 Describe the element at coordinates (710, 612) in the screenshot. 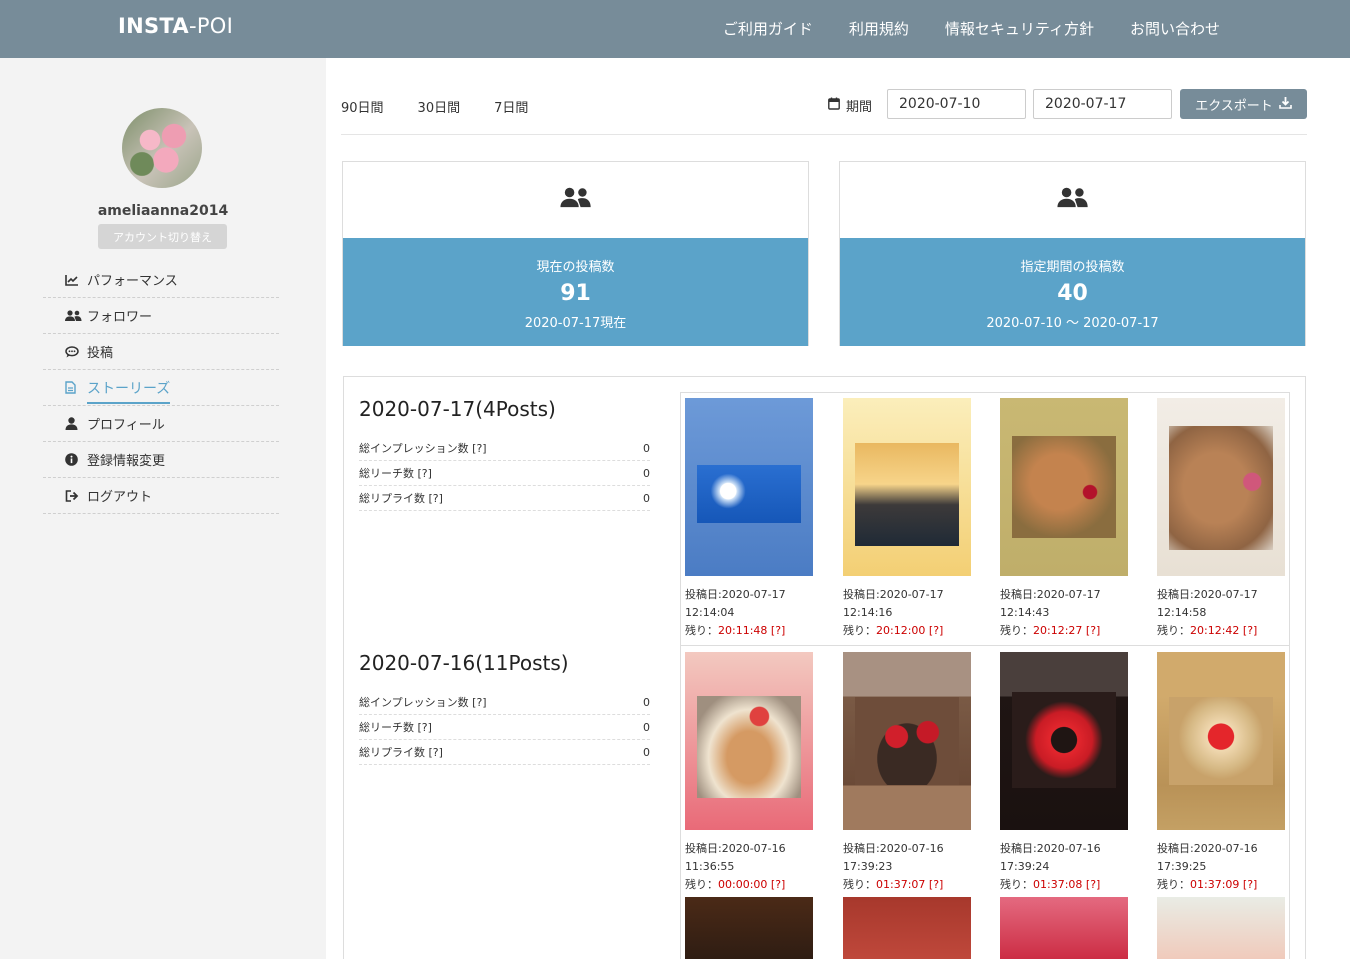

I see `story-time: 12:14:04` at that location.